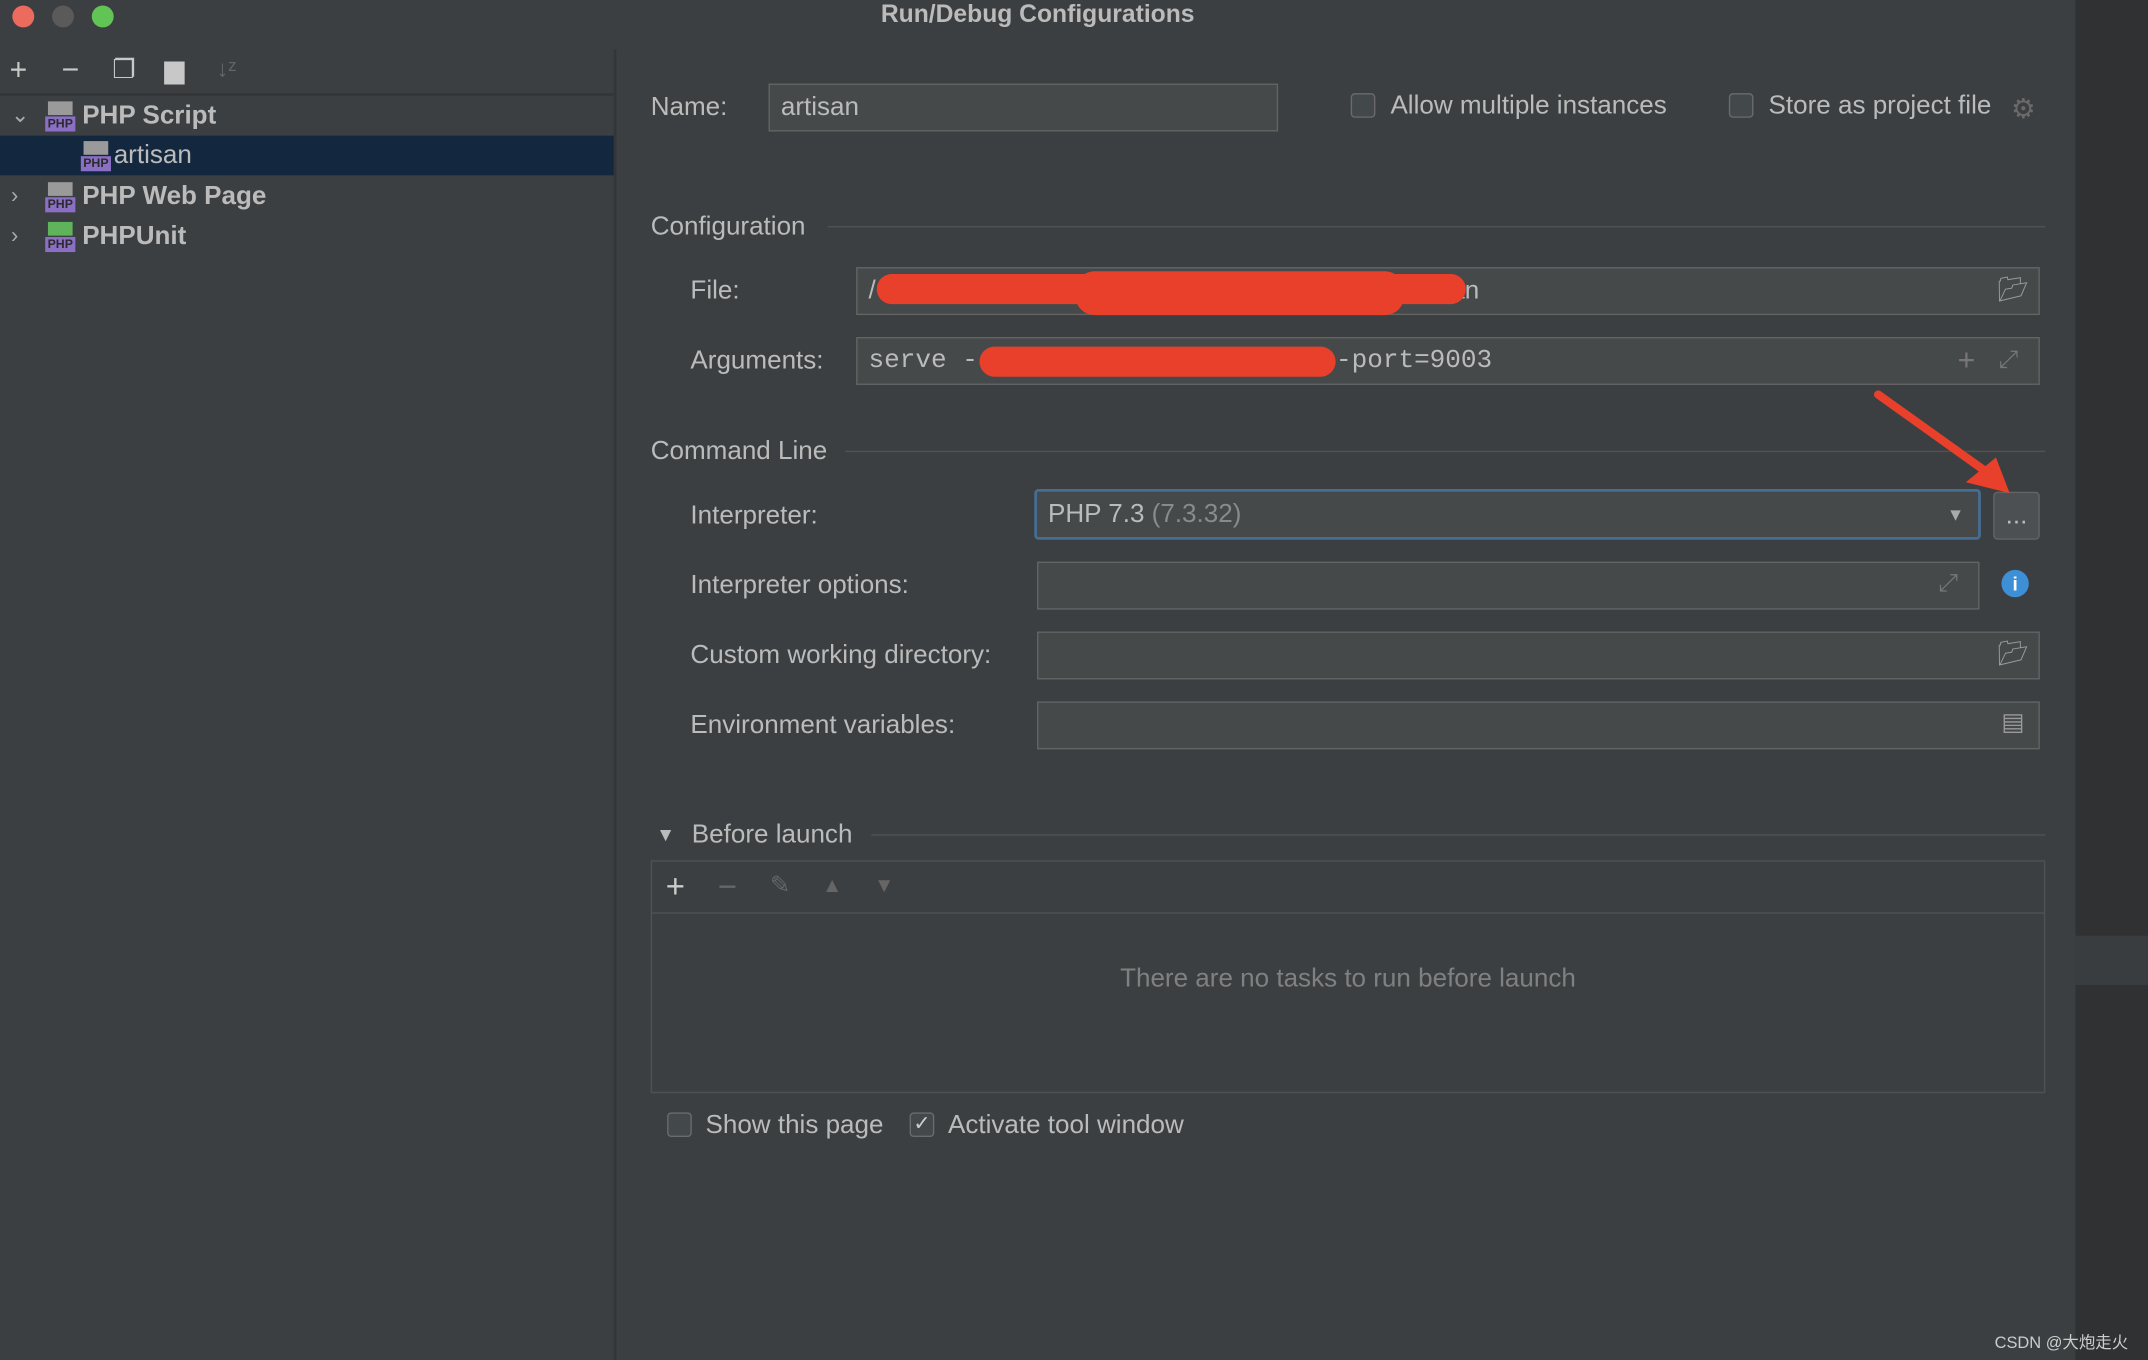  What do you see at coordinates (307, 155) in the screenshot?
I see `tree-item-artisan: PHP artisan` at bounding box center [307, 155].